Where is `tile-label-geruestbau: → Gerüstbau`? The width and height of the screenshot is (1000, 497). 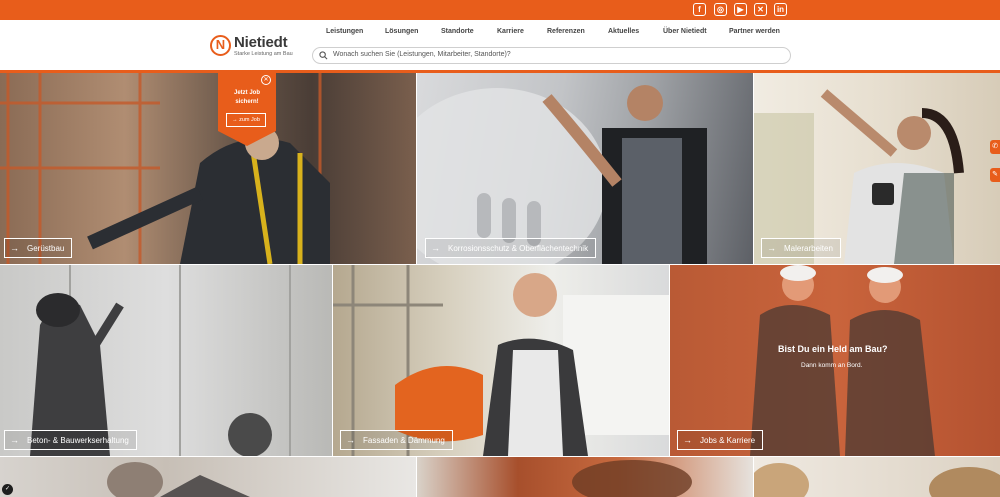 tile-label-geruestbau: → Gerüstbau is located at coordinates (38, 248).